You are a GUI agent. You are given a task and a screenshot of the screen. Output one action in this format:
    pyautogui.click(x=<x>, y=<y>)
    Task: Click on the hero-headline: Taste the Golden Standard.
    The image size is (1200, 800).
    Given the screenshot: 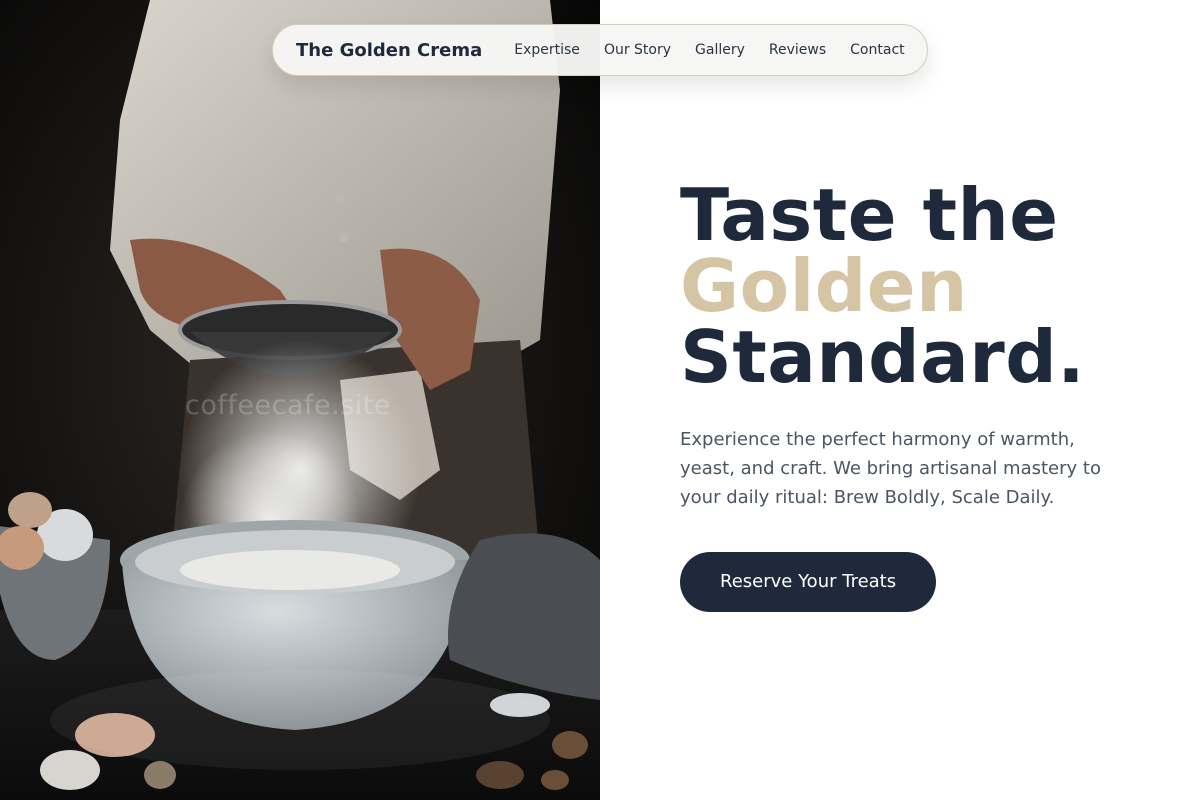 What is the action you would take?
    pyautogui.click(x=915, y=286)
    